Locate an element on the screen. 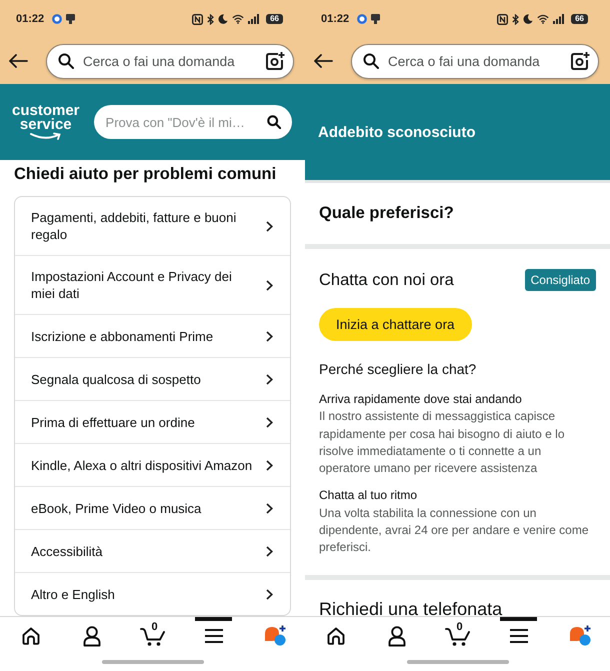 This screenshot has width=610, height=671. topic-item: Kindle, Alexa o altri dispositivi Amazon is located at coordinates (152, 464).